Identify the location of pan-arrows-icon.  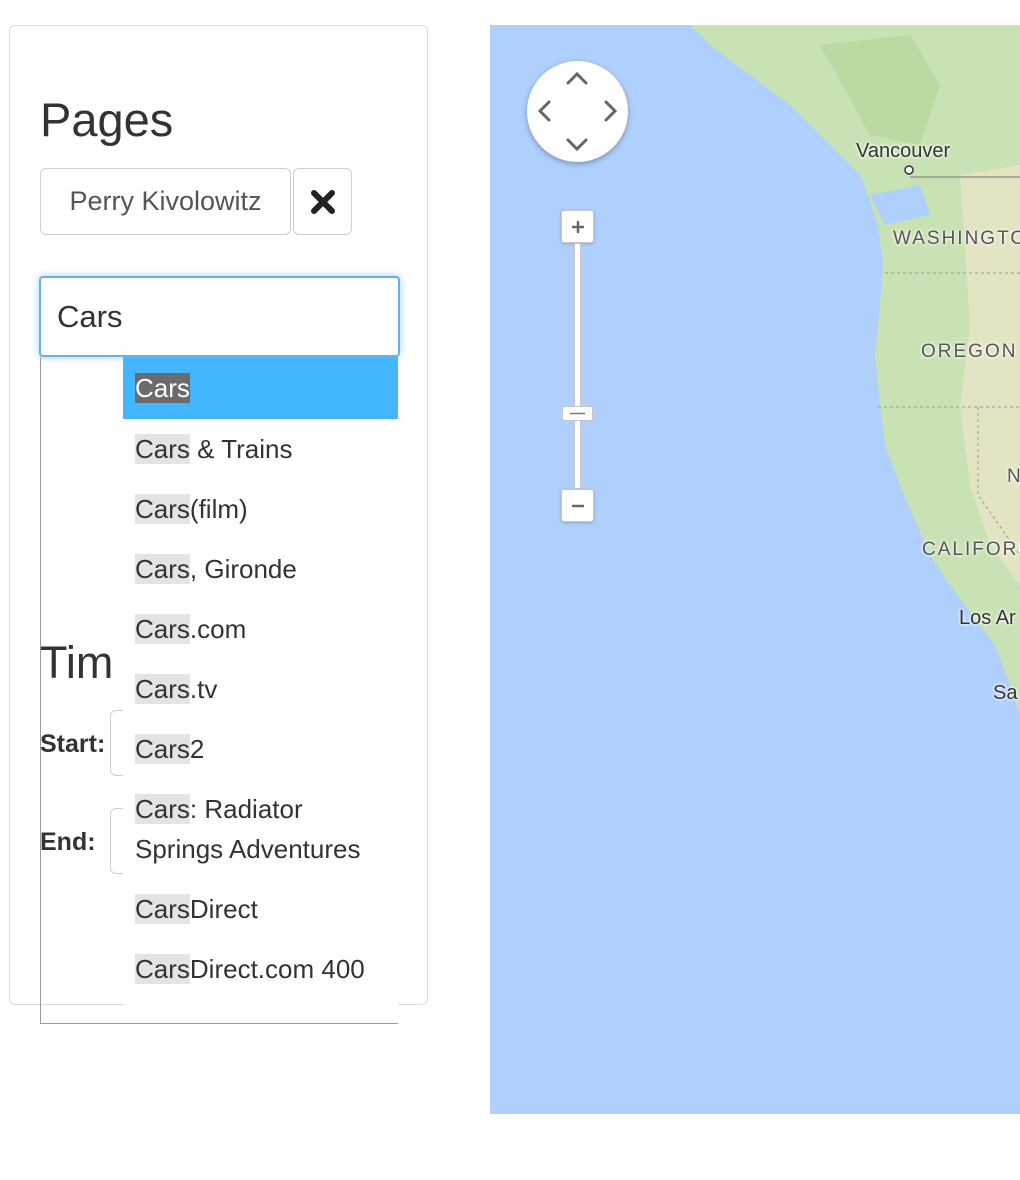
(577, 111).